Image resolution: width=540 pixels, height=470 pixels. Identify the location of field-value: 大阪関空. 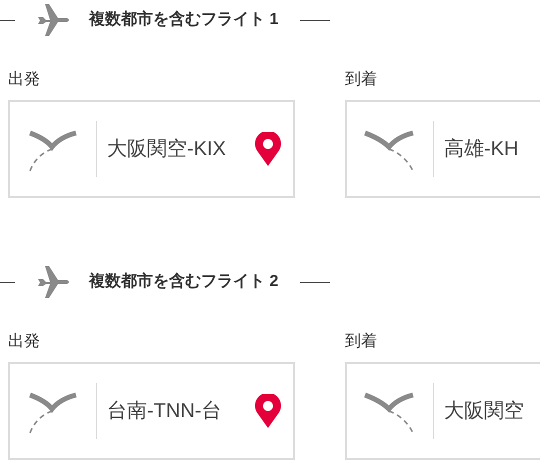
(484, 411).